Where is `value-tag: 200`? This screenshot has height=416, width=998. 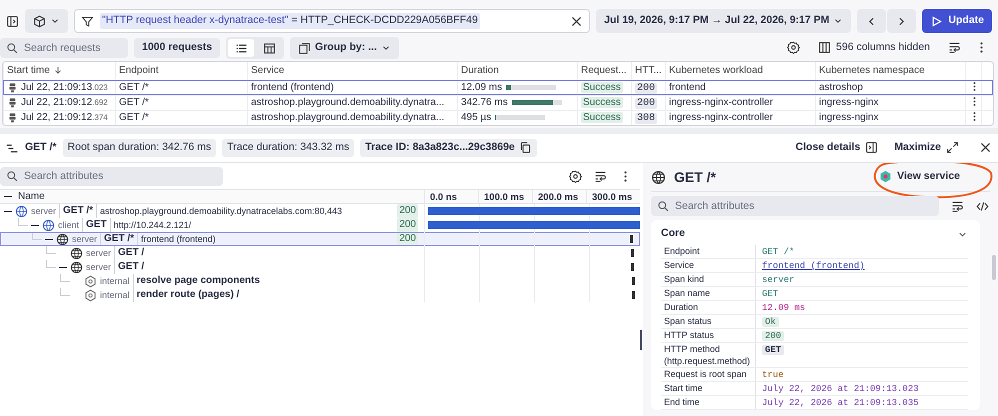
value-tag: 200 is located at coordinates (773, 336).